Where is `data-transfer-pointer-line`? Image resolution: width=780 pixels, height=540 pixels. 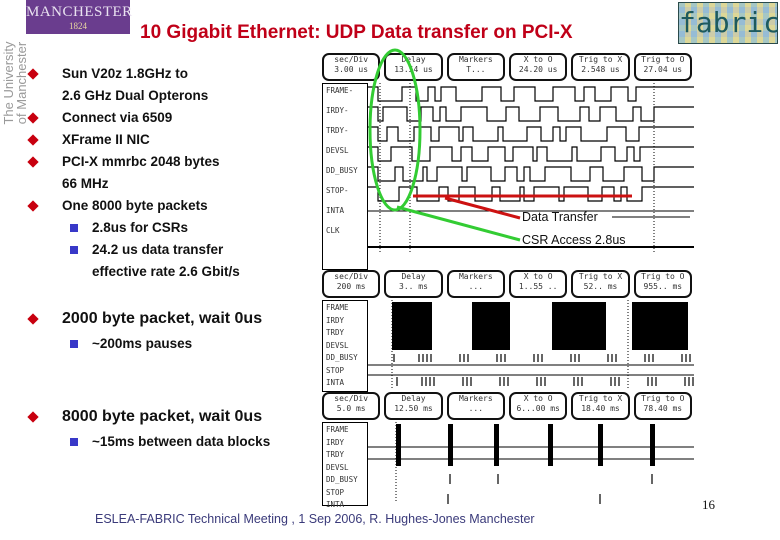
data-transfer-pointer-line is located at coordinates (482, 208).